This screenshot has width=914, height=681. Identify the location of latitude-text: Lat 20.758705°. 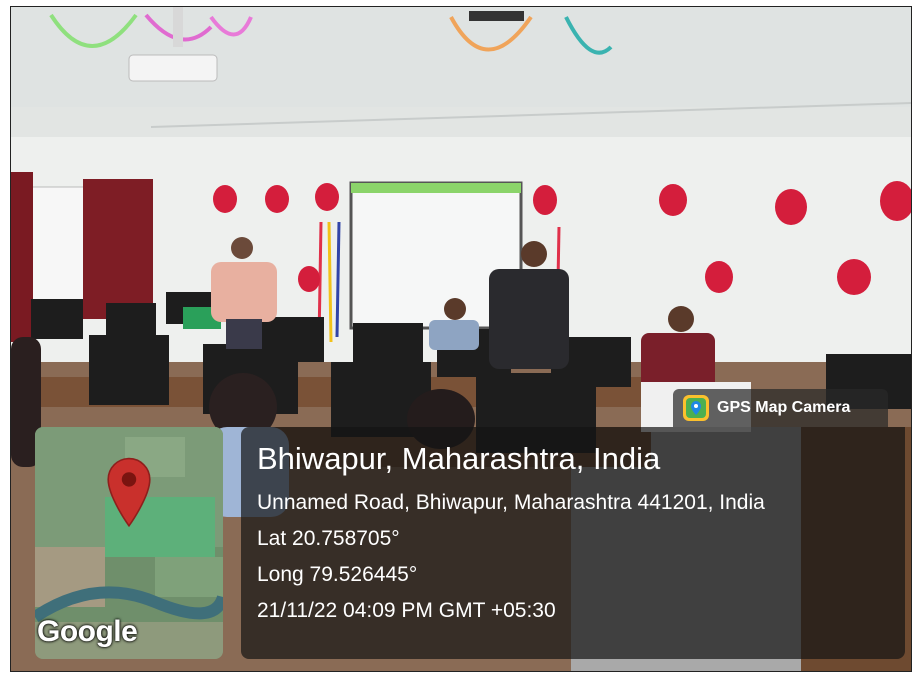
(328, 538).